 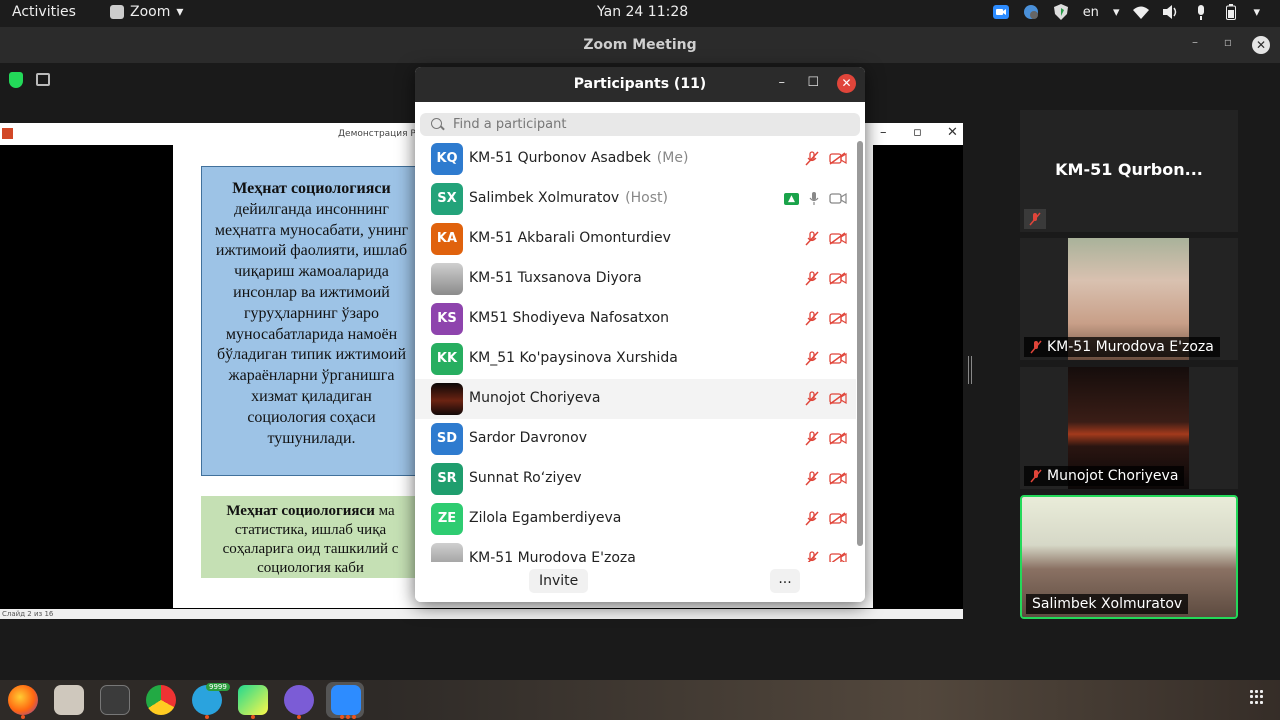 What do you see at coordinates (447, 159) in the screenshot?
I see `participant-avatar: KQ` at bounding box center [447, 159].